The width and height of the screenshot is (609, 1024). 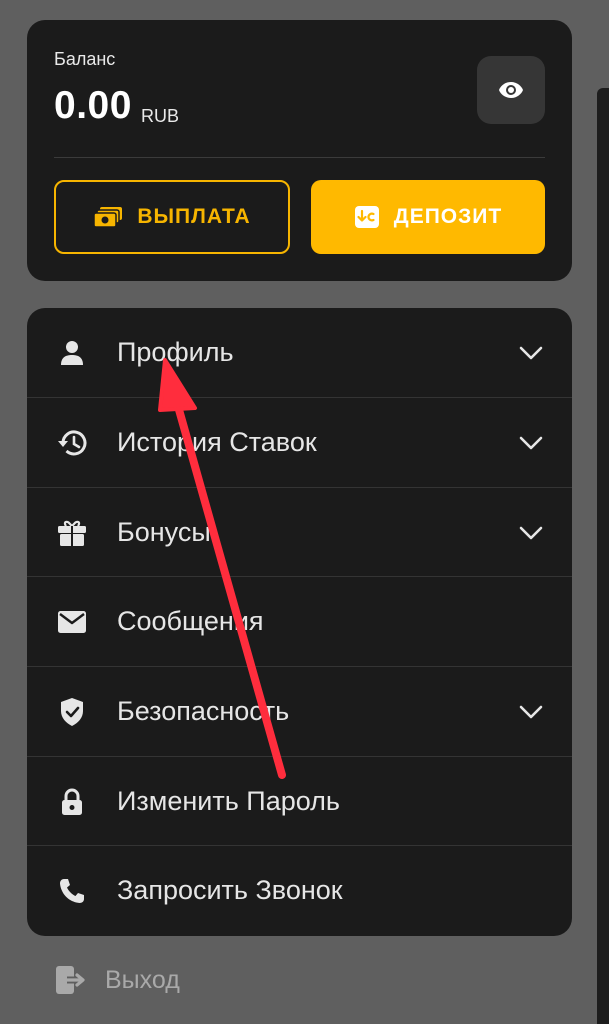 I want to click on payout-button: ВЫПЛАТА, so click(x=172, y=217).